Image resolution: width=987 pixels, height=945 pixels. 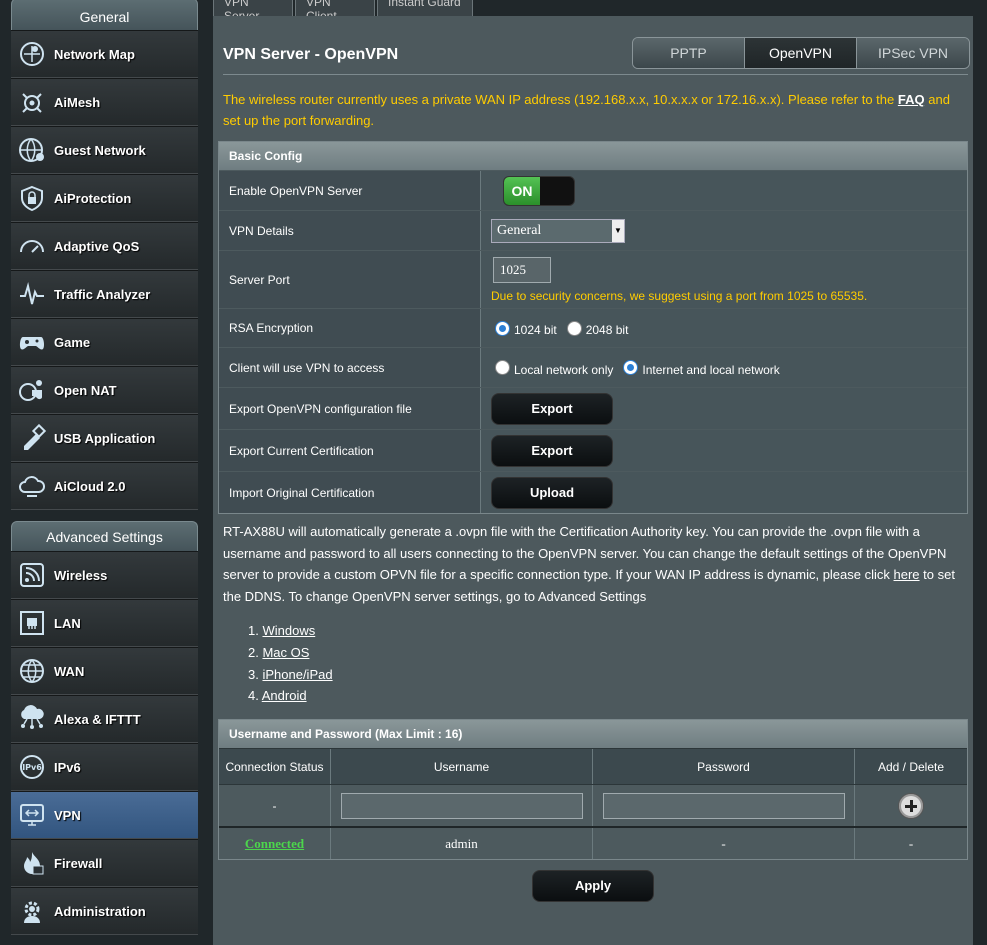 What do you see at coordinates (67, 623) in the screenshot?
I see `sidebar-item-label: LAN` at bounding box center [67, 623].